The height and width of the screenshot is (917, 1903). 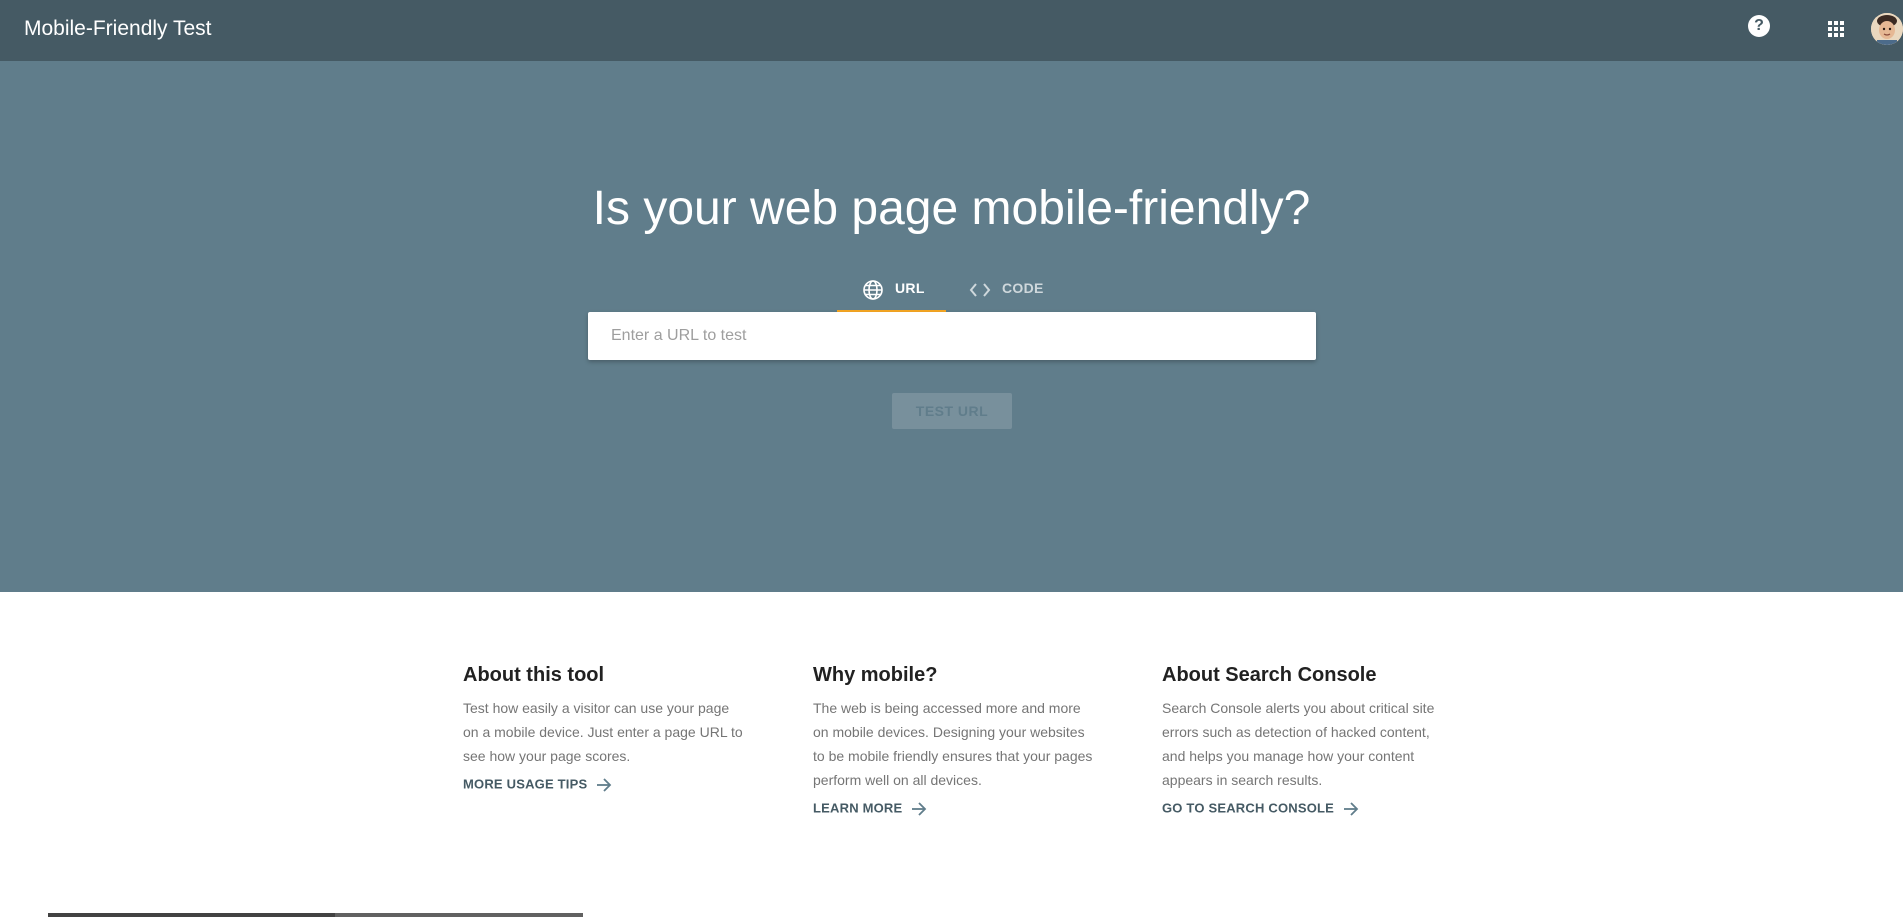 What do you see at coordinates (875, 675) in the screenshot?
I see `info-title: Why mobile?` at bounding box center [875, 675].